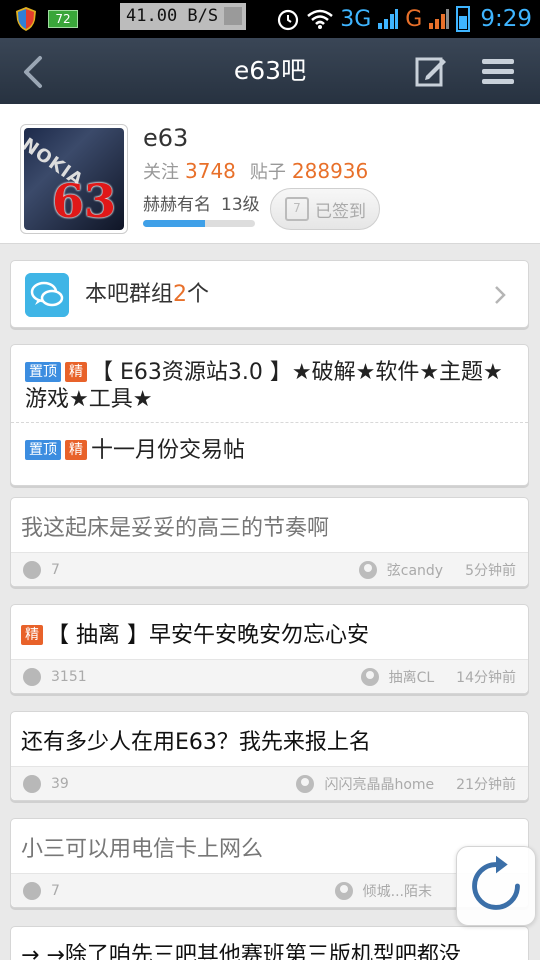  Describe the element at coordinates (506, 19) in the screenshot. I see `clock: 9:29` at that location.